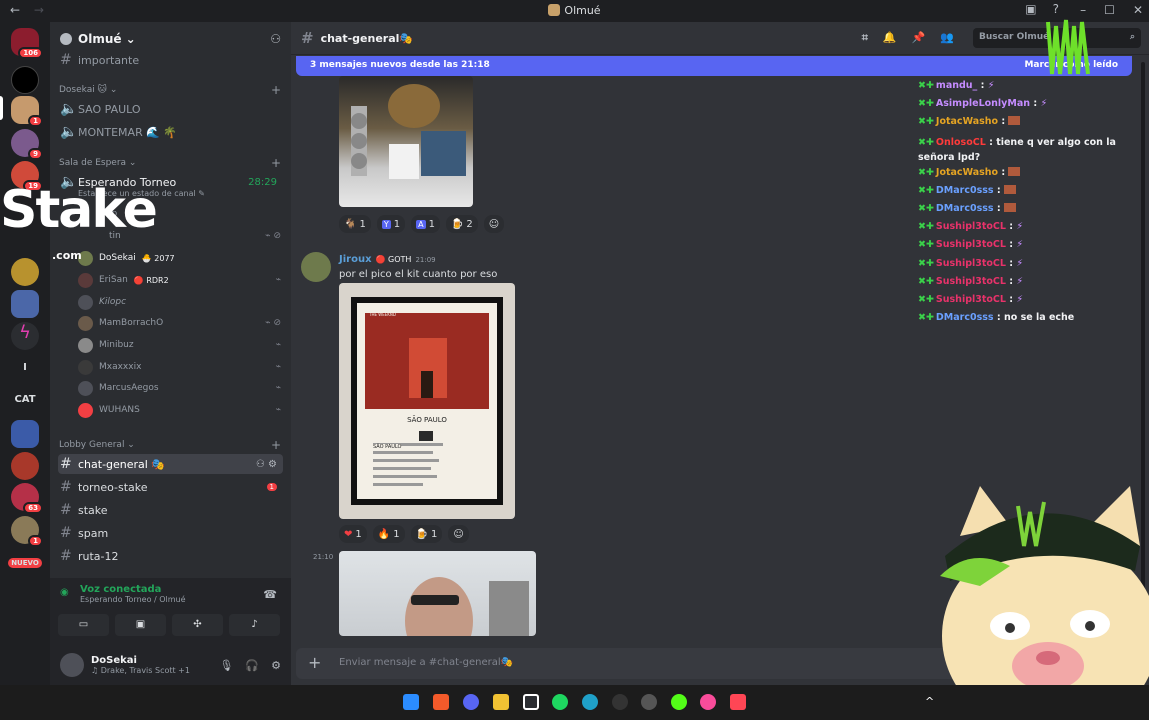 The height and width of the screenshot is (720, 1149). I want to click on voice-user: Mxaxxxix ⌁, so click(180, 367).